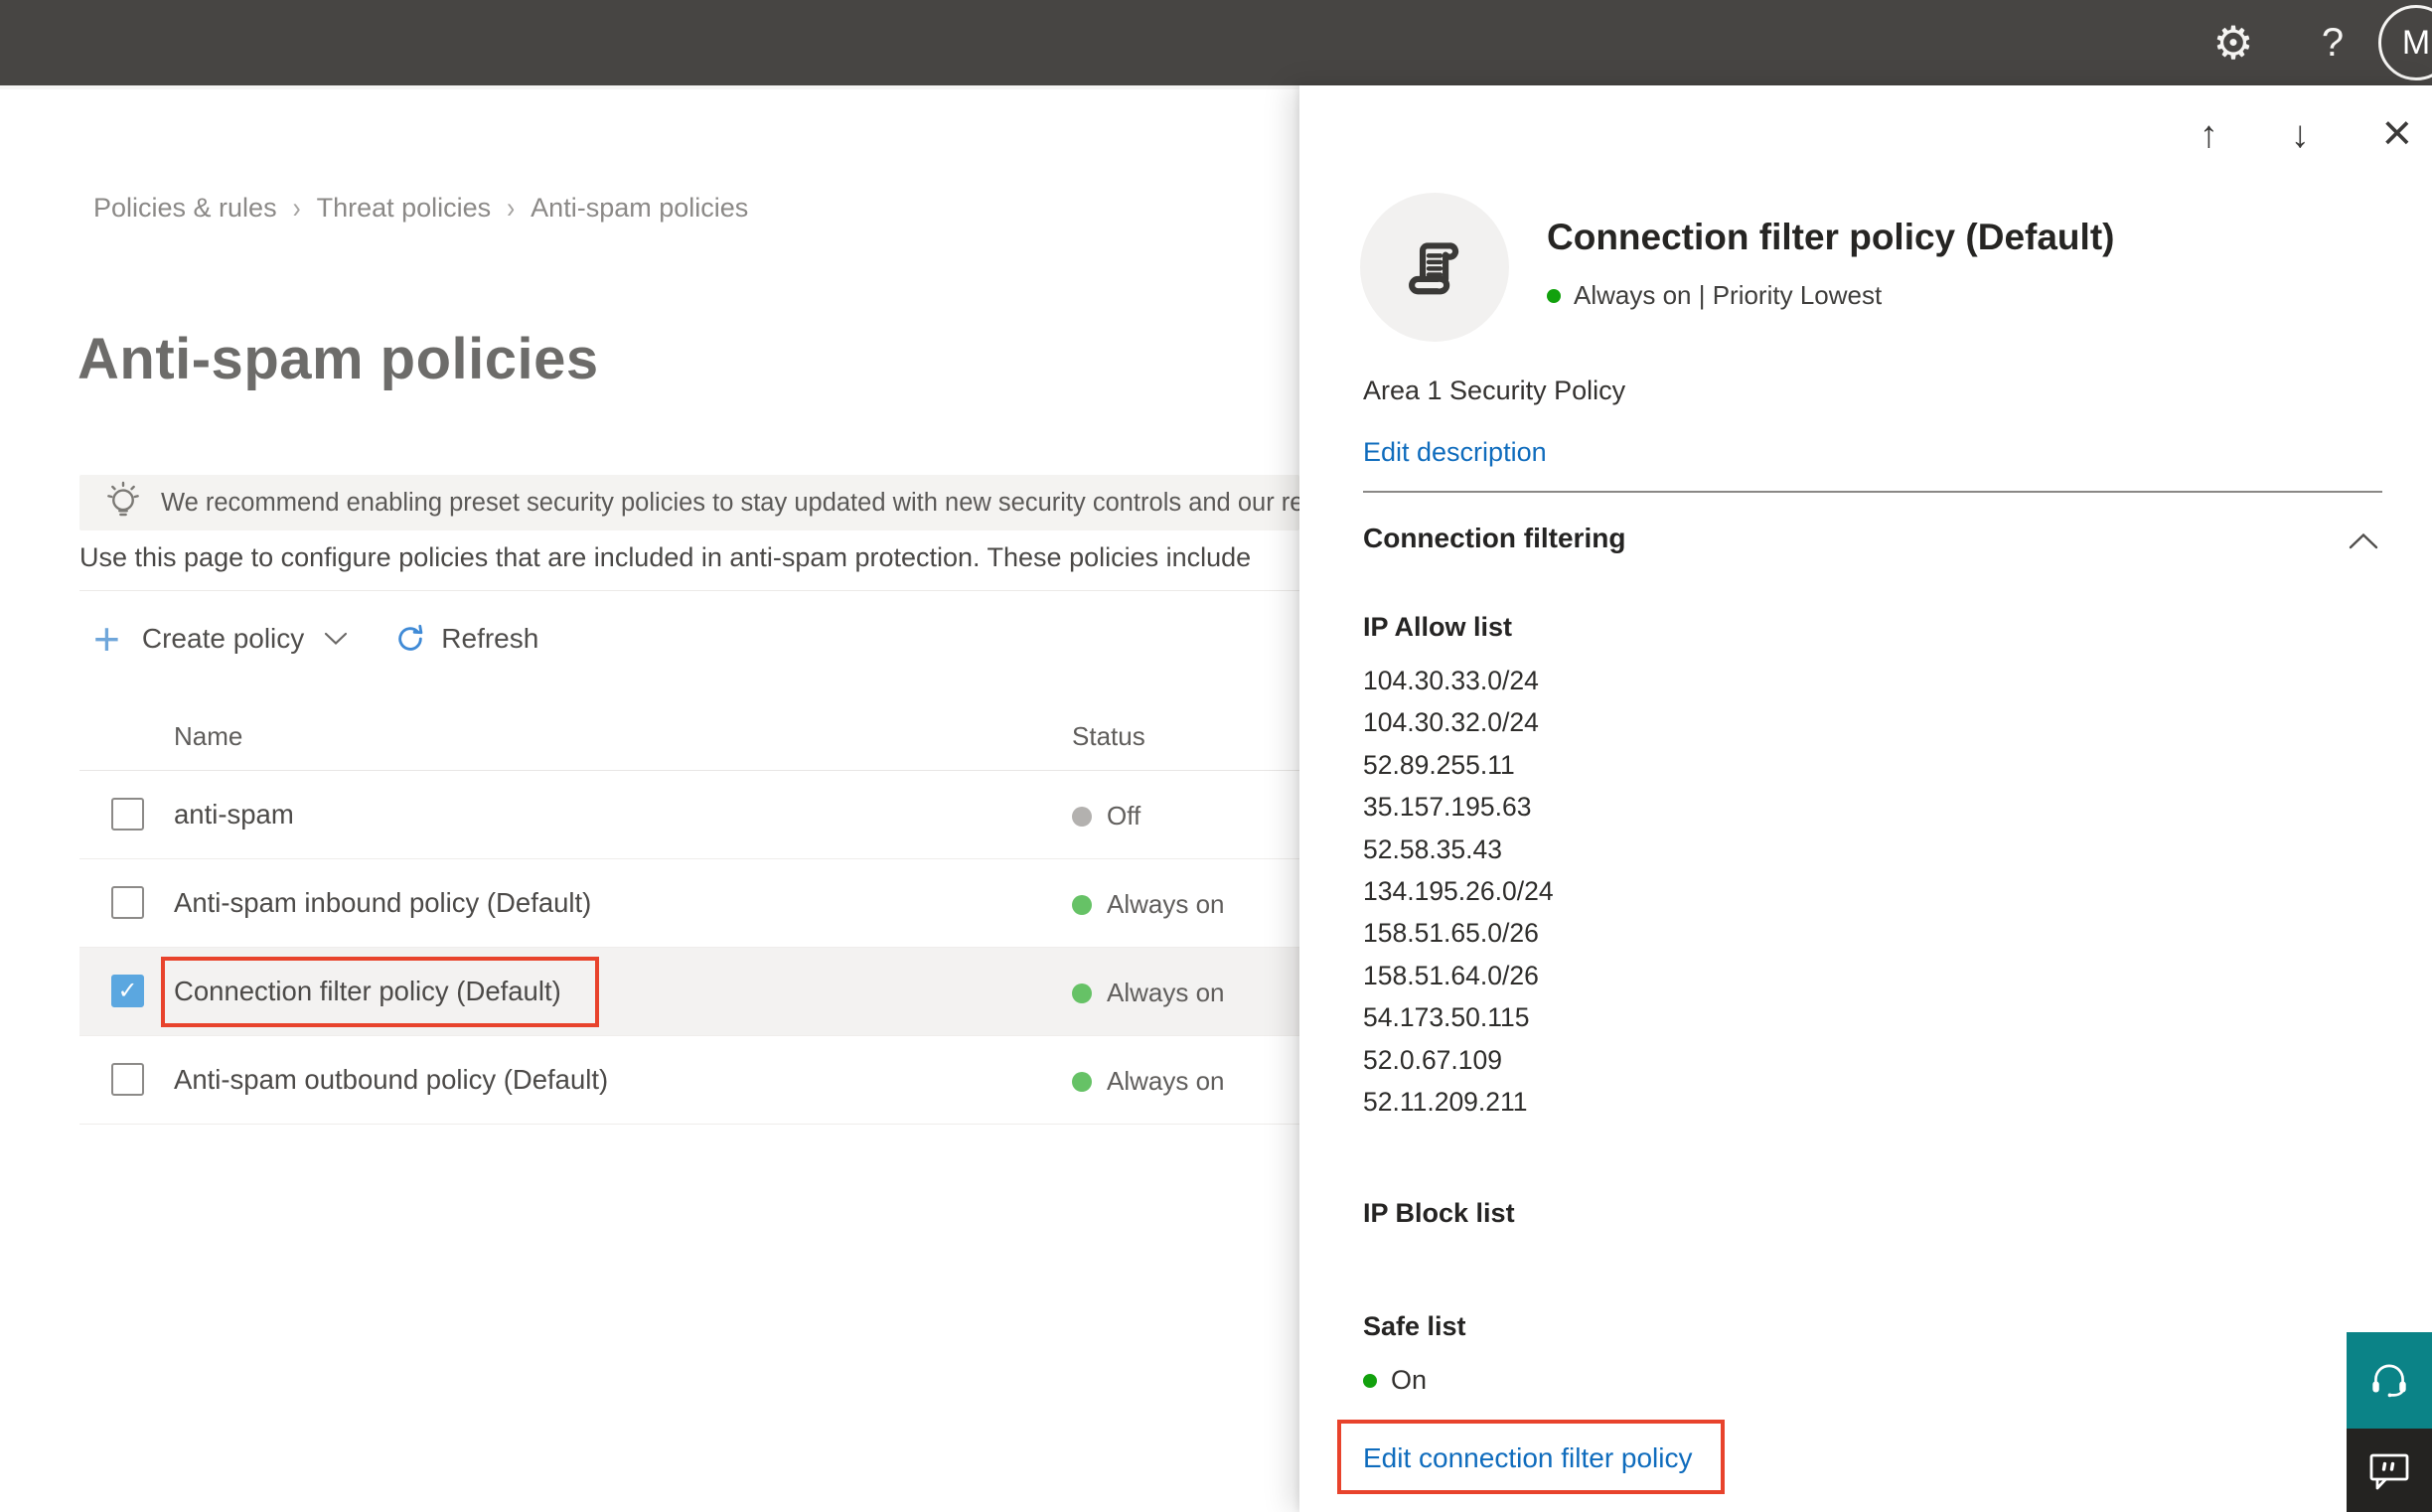 The image size is (2432, 1512). What do you see at coordinates (336, 641) in the screenshot?
I see `chevron-down-icon` at bounding box center [336, 641].